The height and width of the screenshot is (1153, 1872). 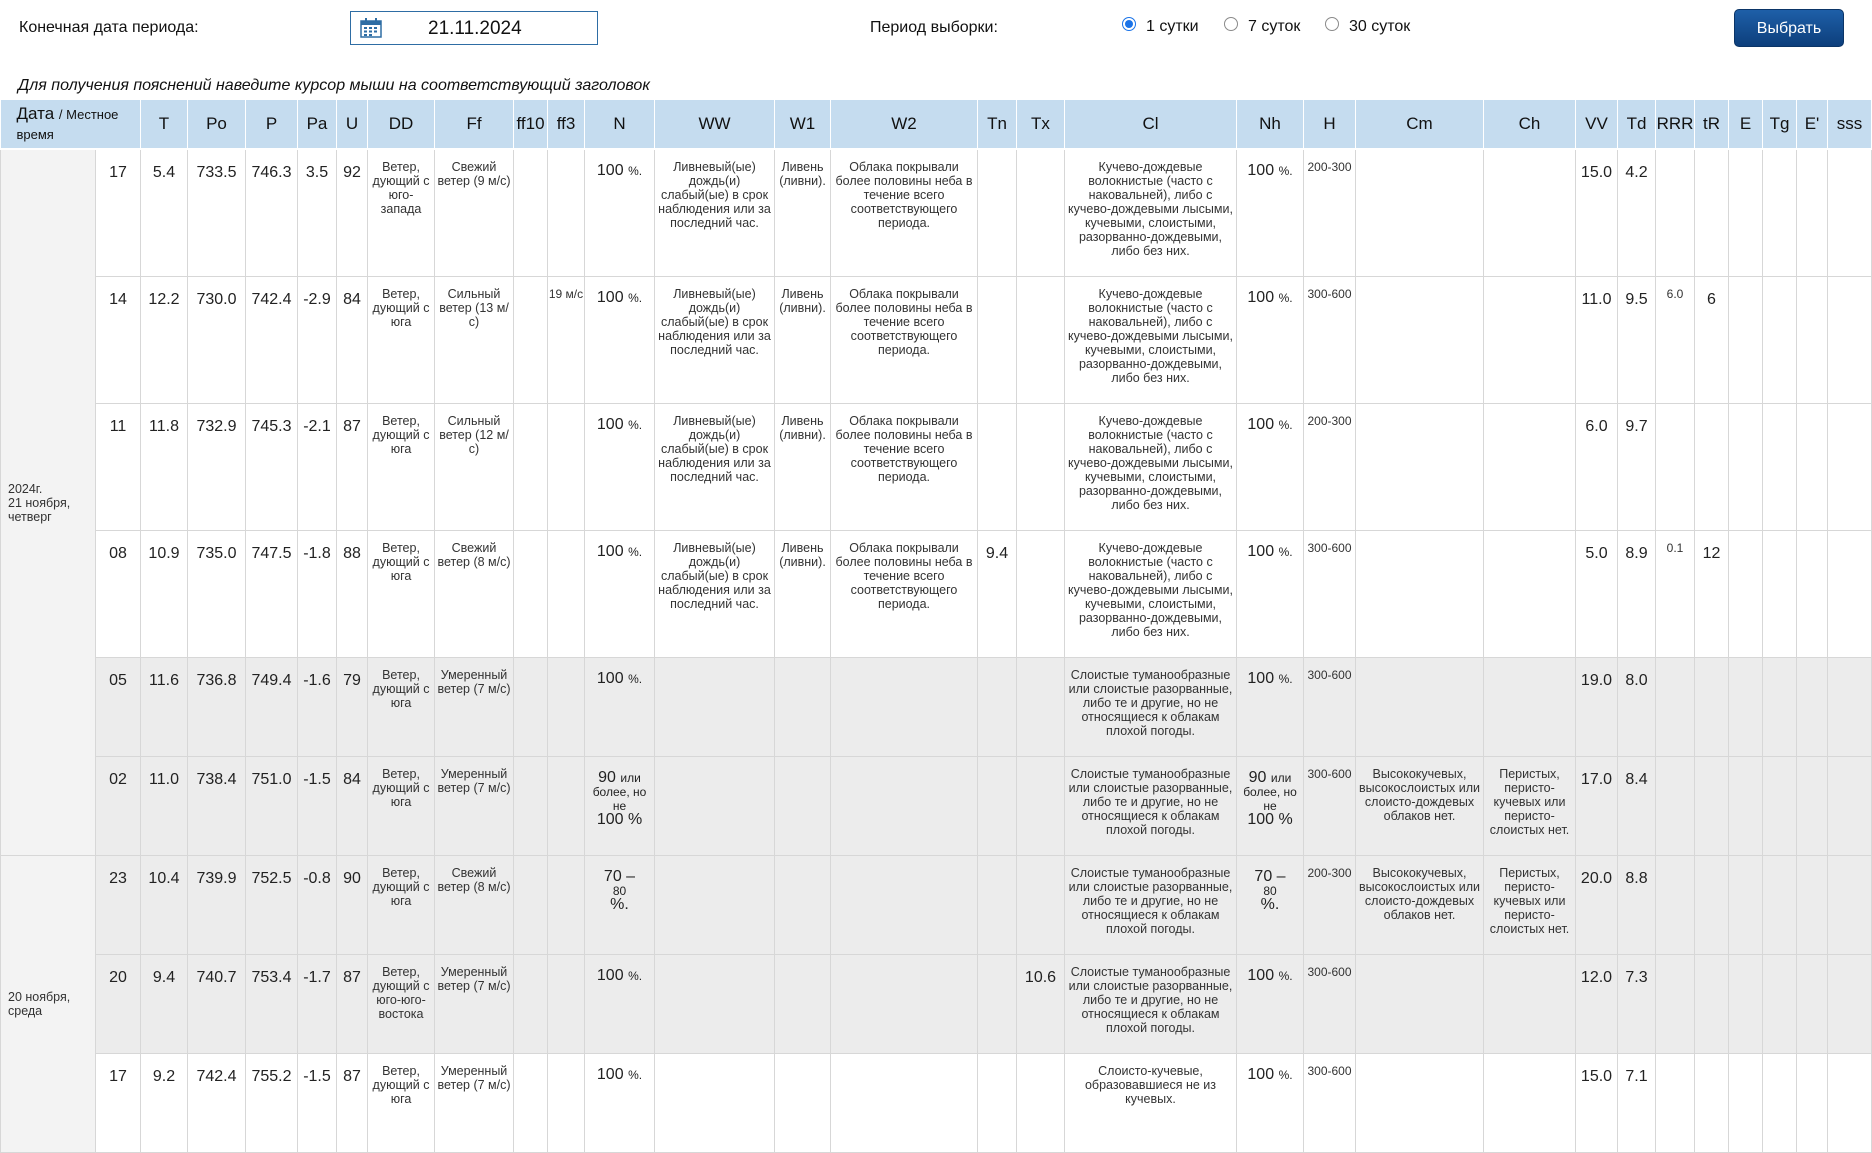 I want to click on cell-pa: -2.1, so click(x=317, y=467).